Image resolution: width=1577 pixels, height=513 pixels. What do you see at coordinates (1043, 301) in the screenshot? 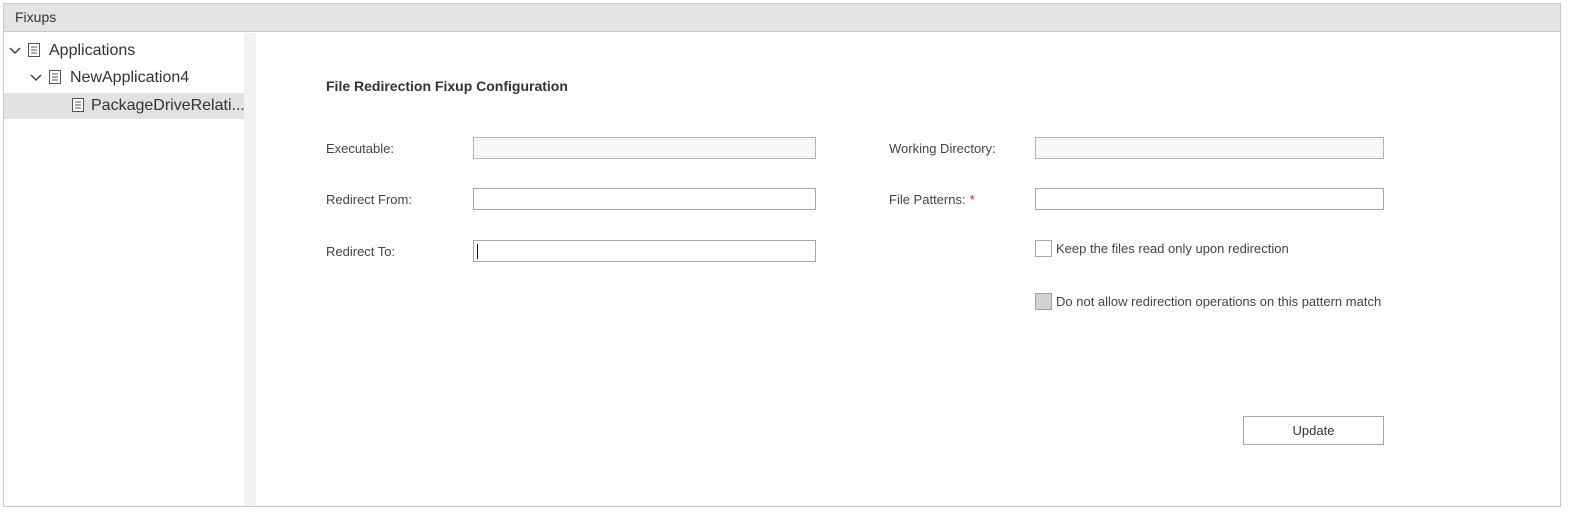
I see `no-redirection-checkbox` at bounding box center [1043, 301].